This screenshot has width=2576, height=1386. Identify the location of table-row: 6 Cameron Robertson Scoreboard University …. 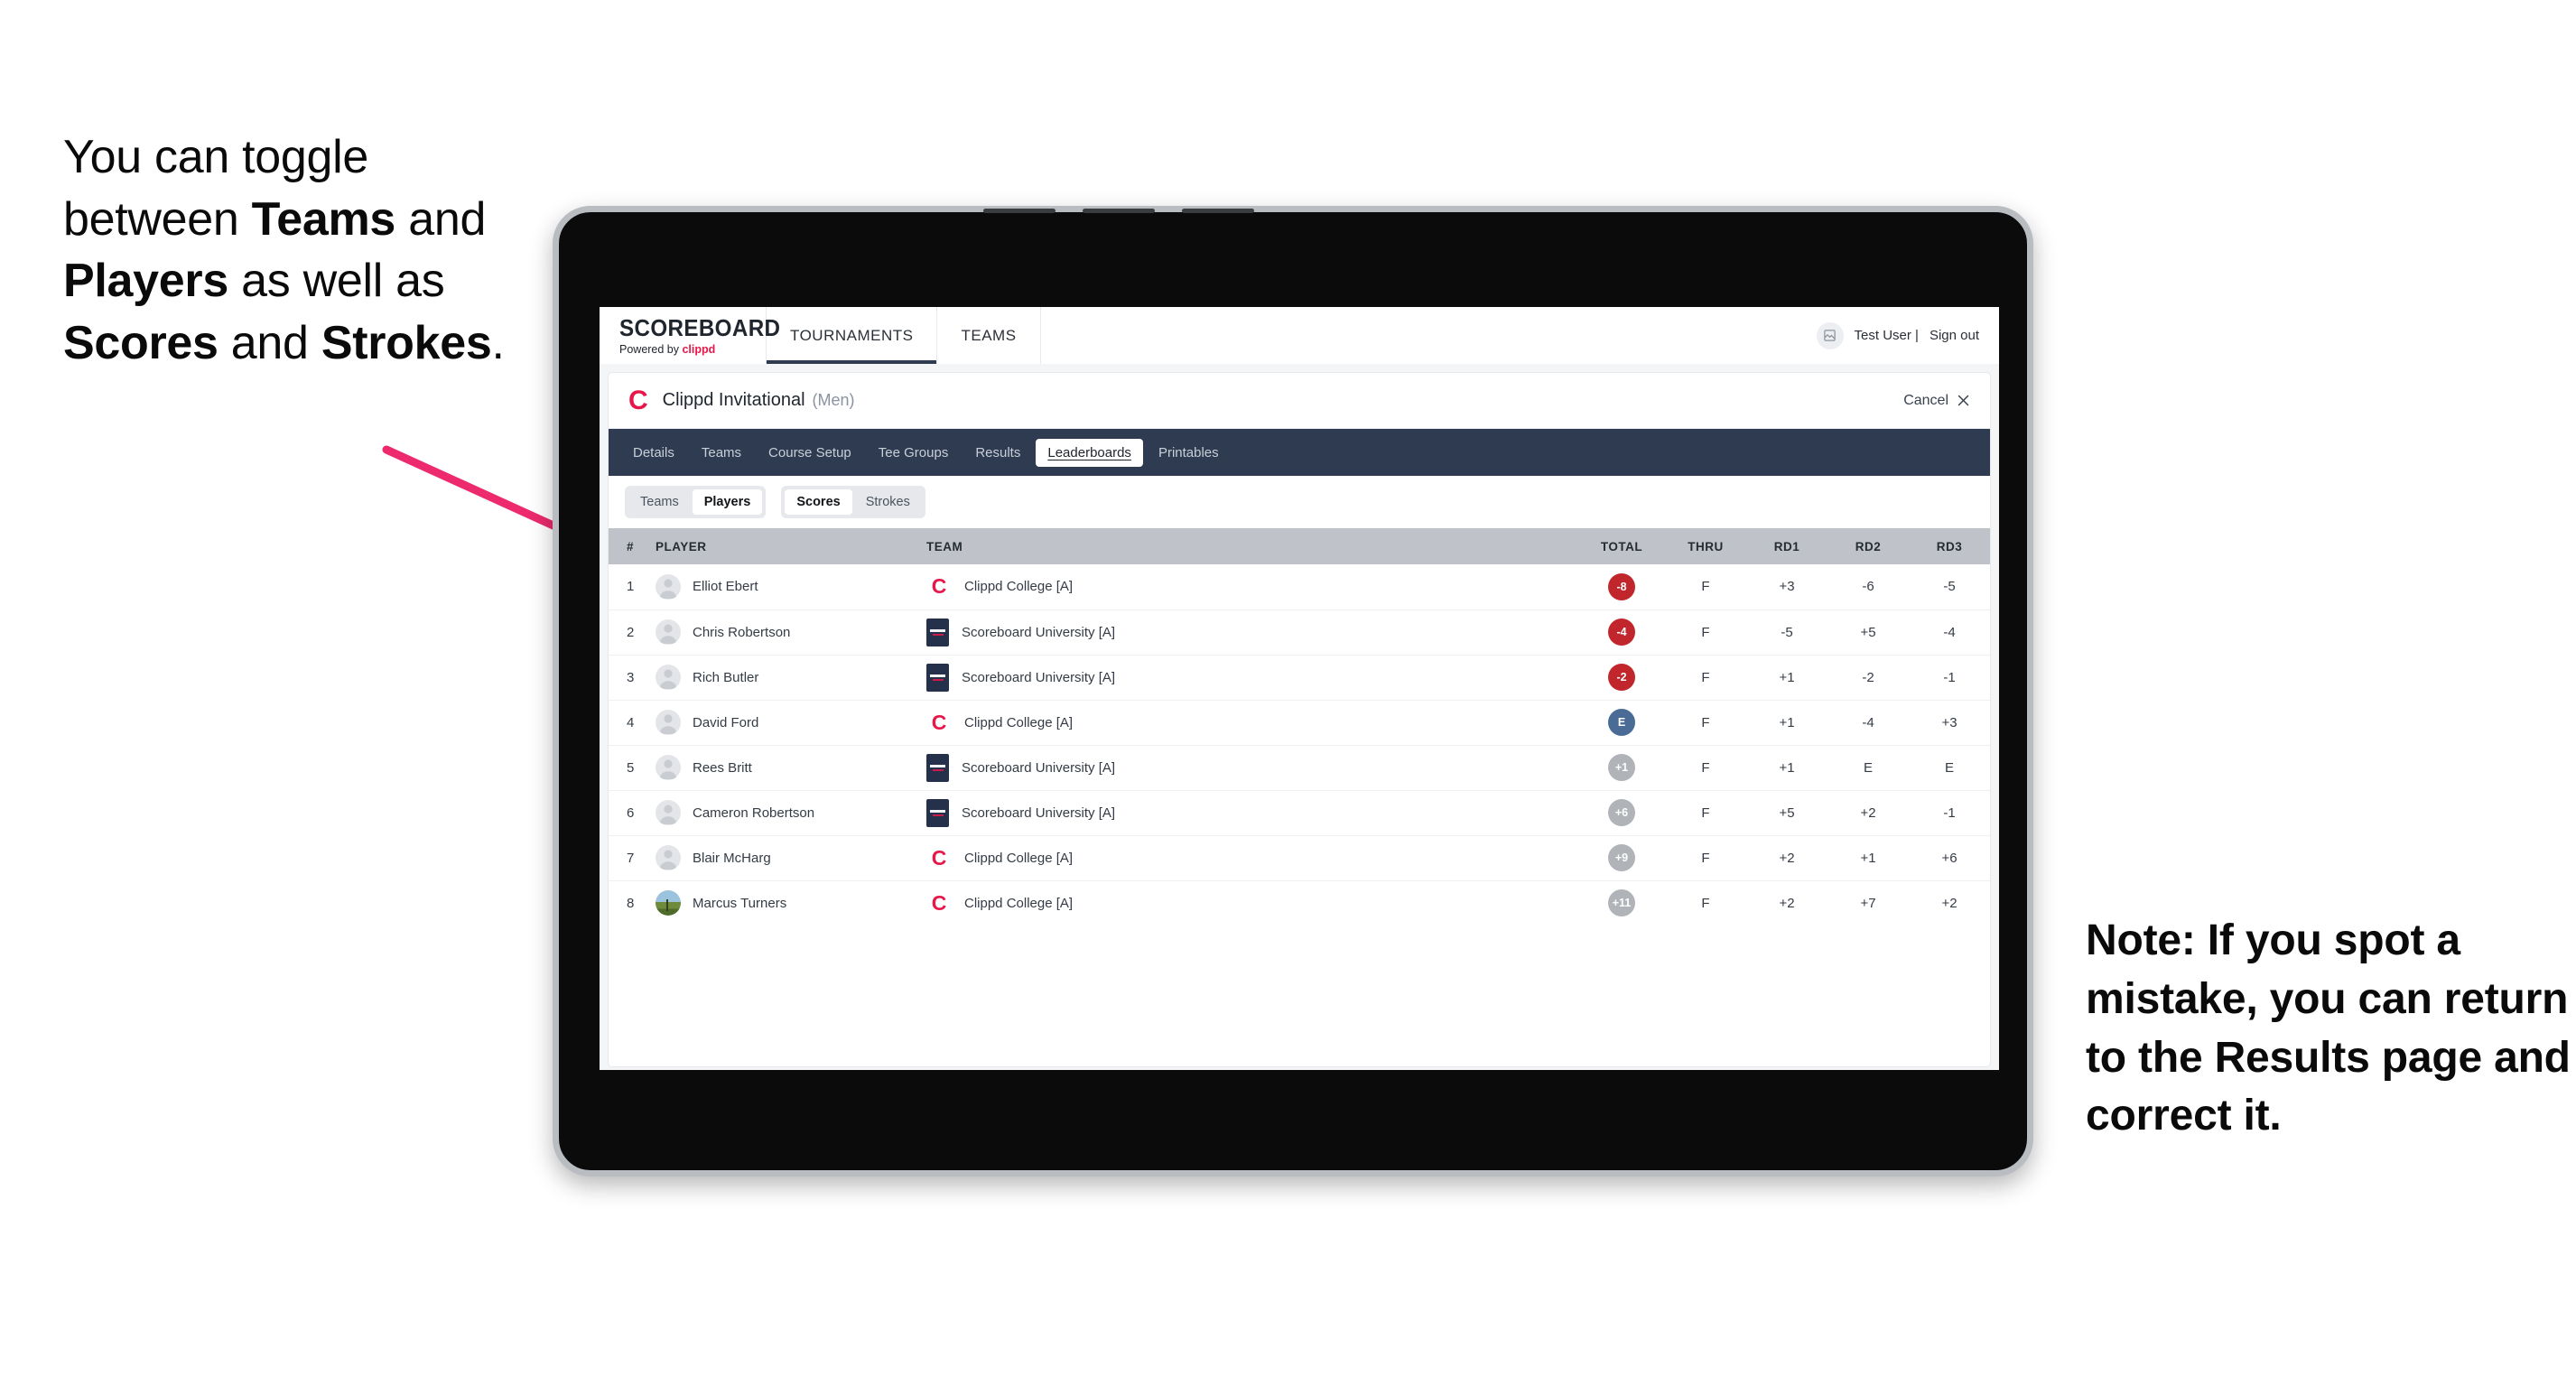
(1299, 813).